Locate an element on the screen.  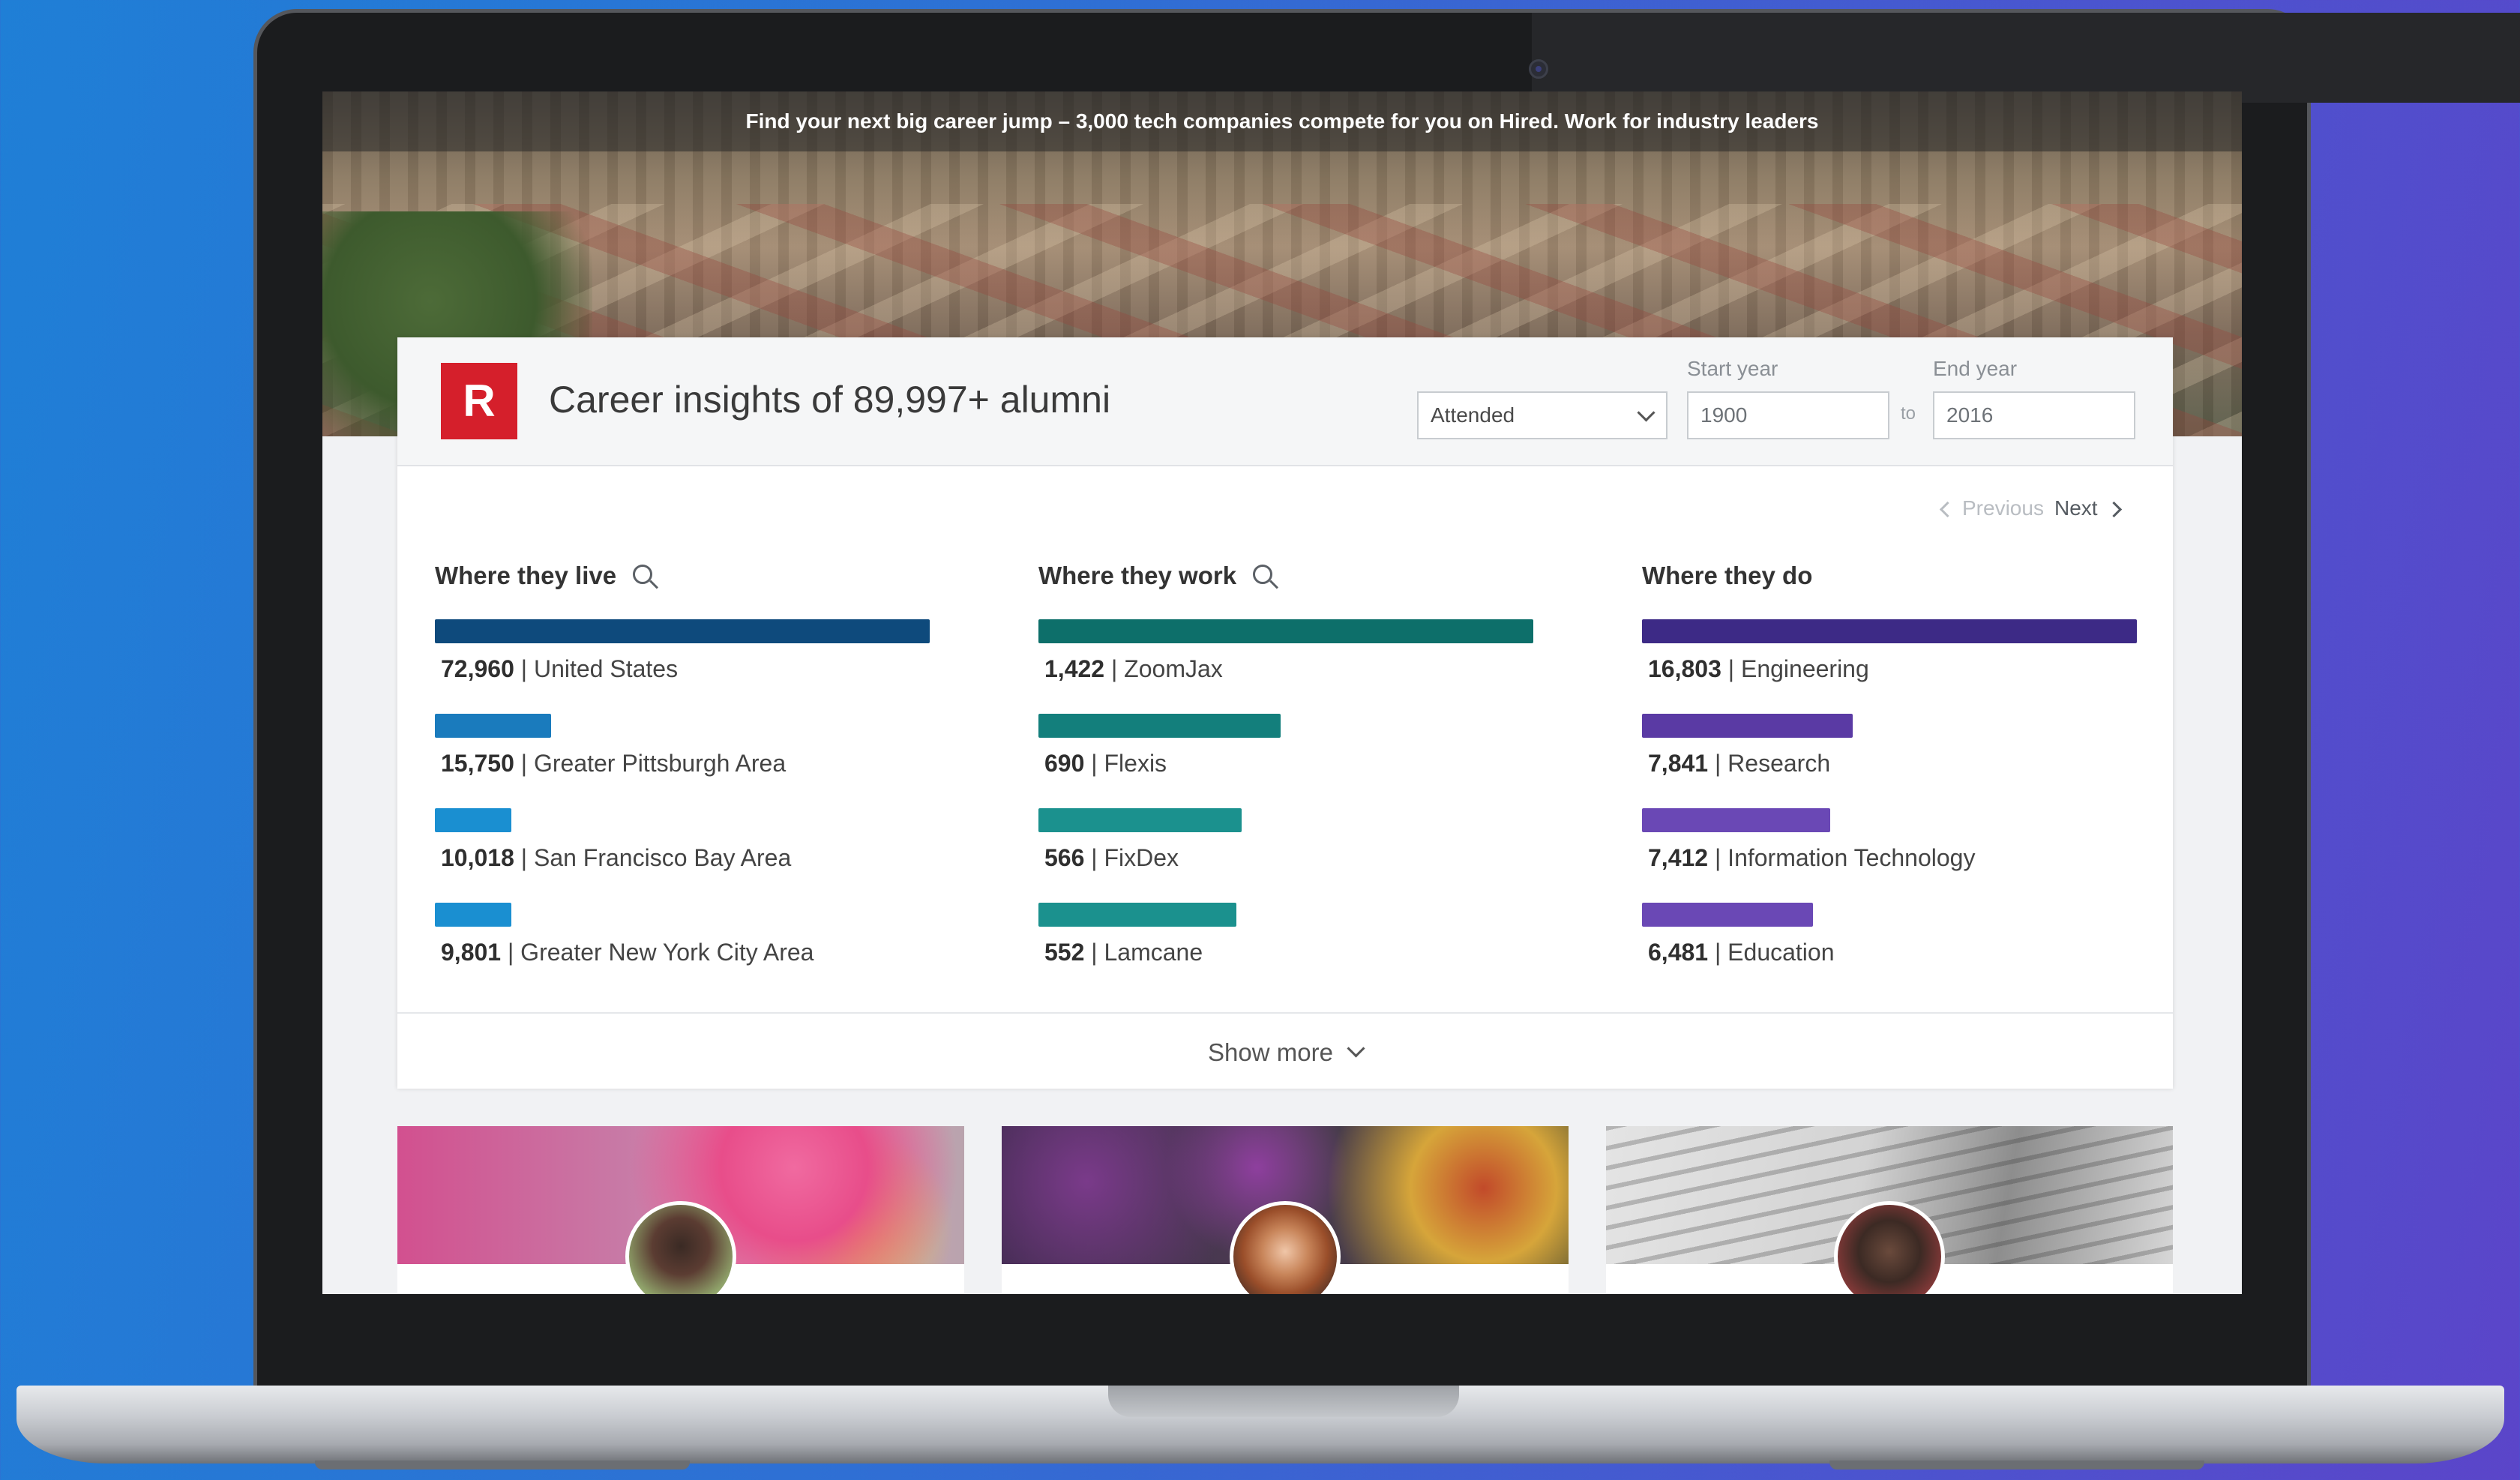
stat-label: United States is located at coordinates (606, 668).